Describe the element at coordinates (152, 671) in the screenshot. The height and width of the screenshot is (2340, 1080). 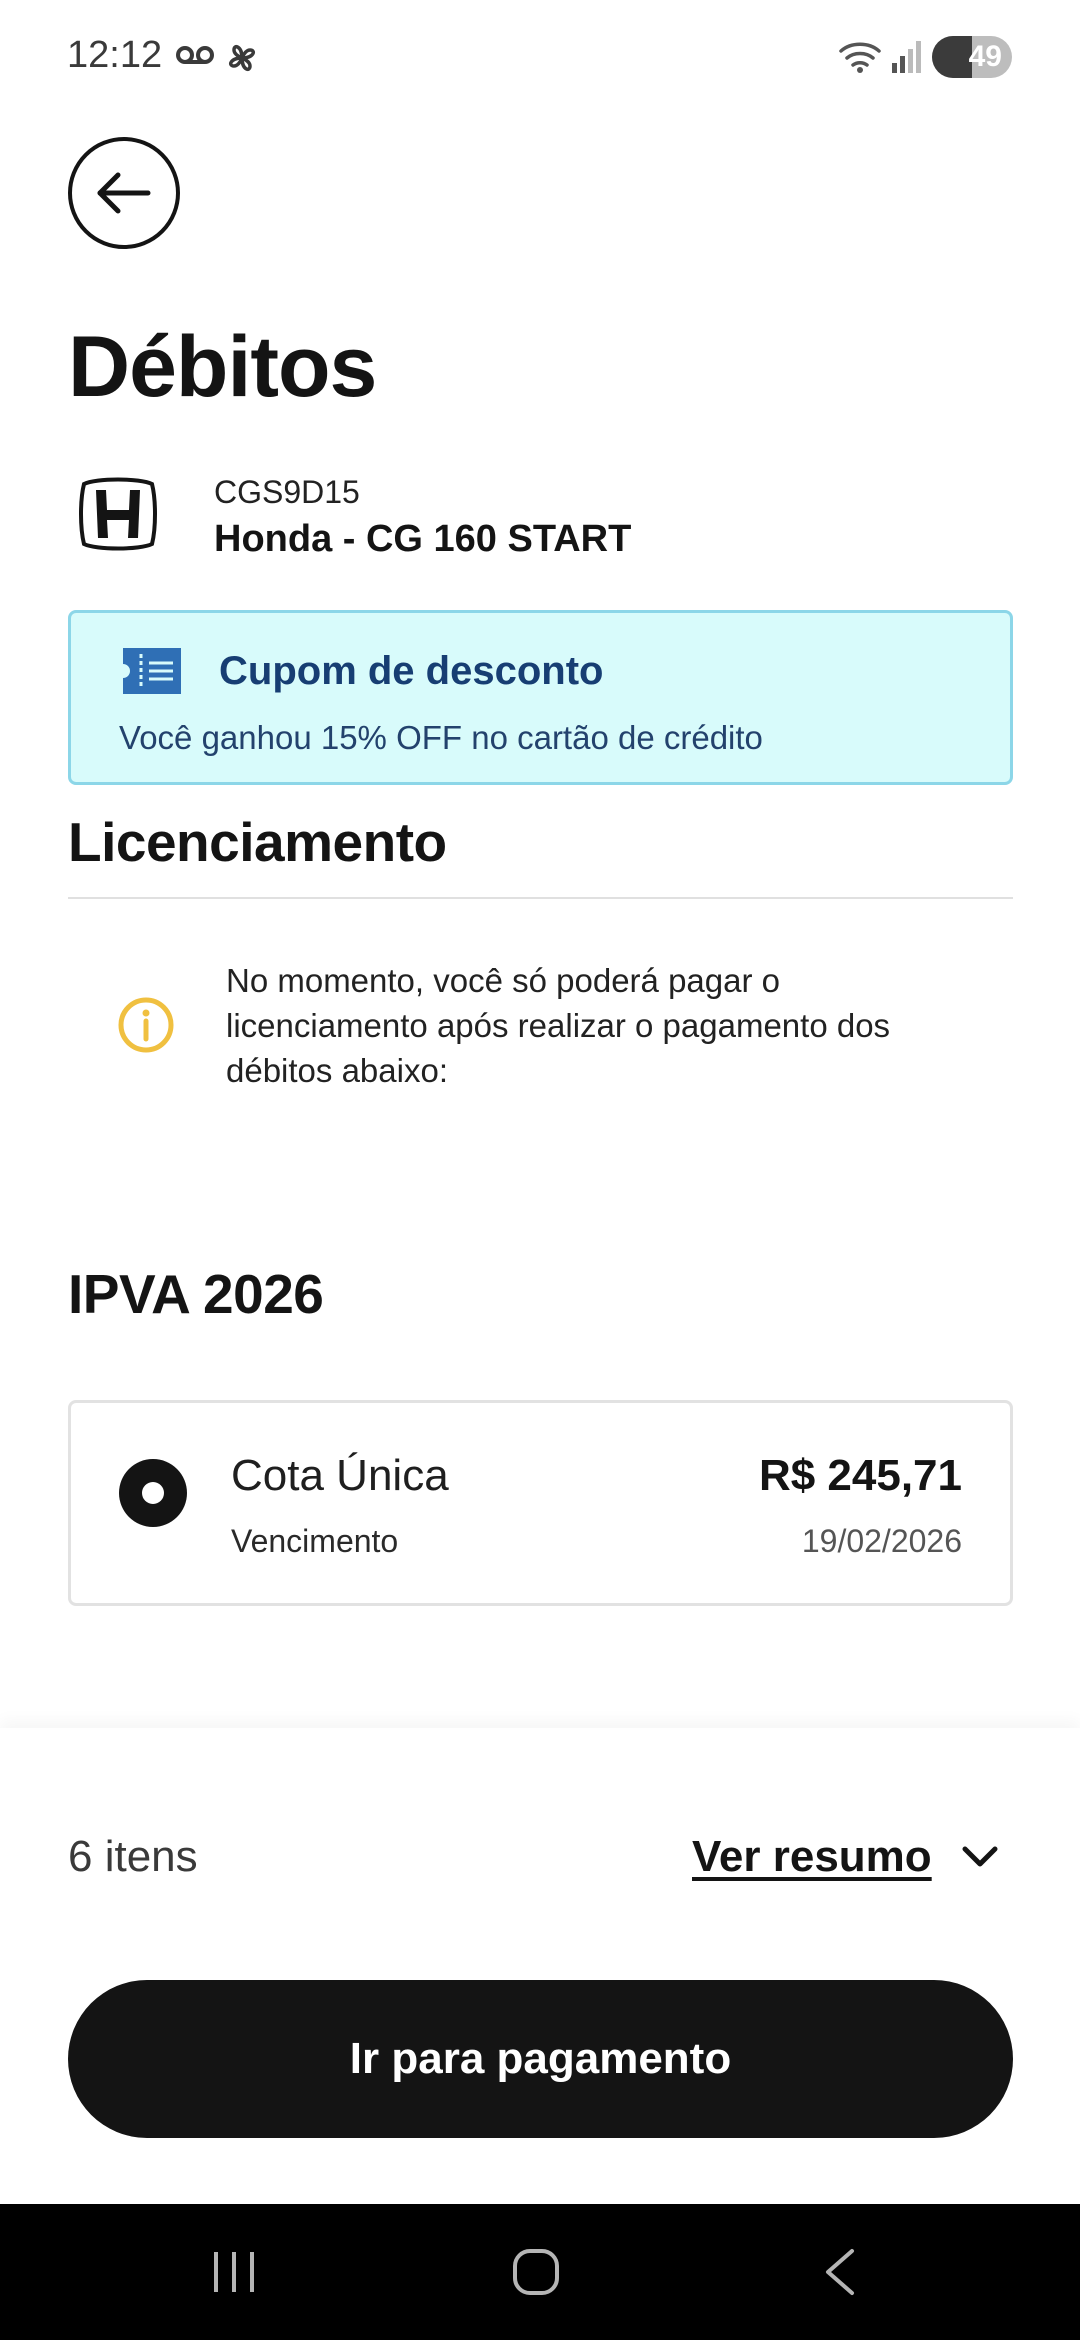
I see `ticket-icon` at that location.